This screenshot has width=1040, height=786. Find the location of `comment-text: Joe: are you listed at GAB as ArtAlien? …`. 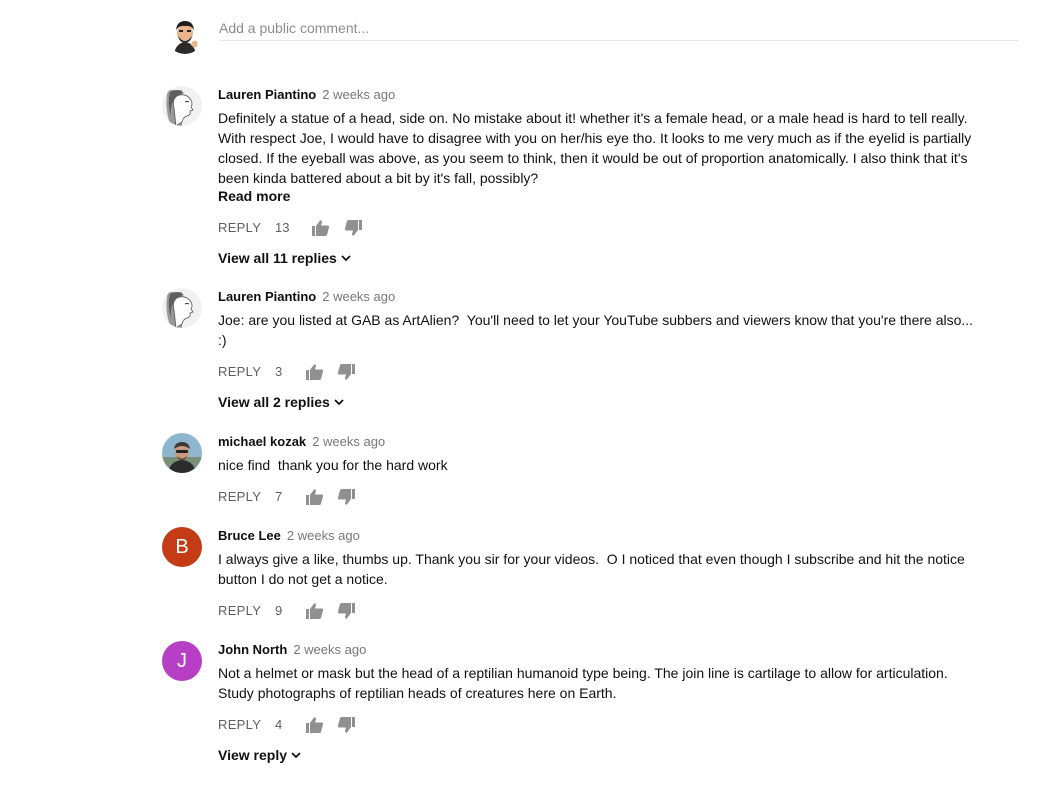

comment-text: Joe: are you listed at GAB as ArtAlien? … is located at coordinates (597, 330).